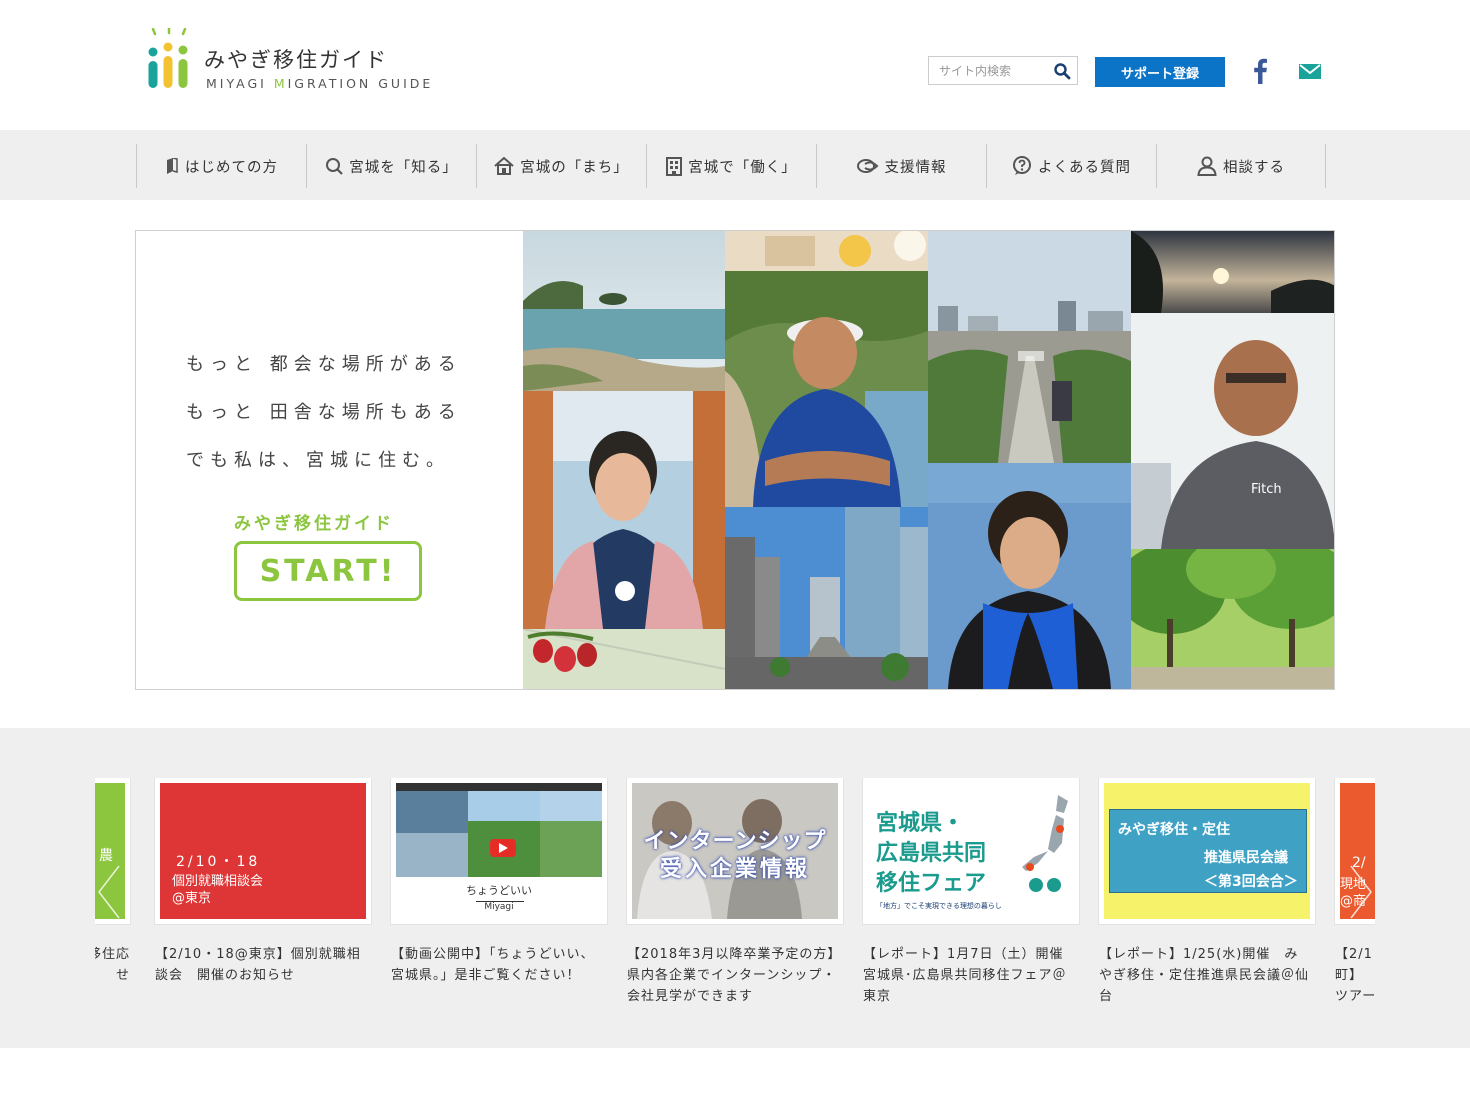 This screenshot has width=1470, height=1097. I want to click on photo-man-glasses: Fitch, so click(1232, 431).